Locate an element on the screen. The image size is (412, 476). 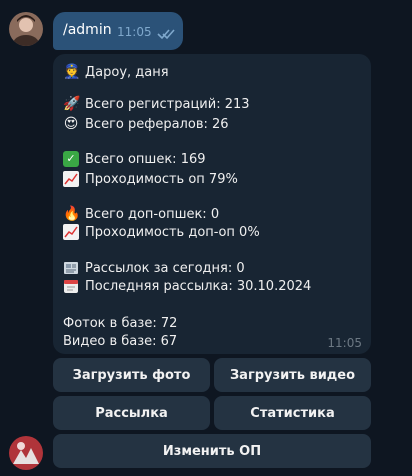
bot-avatar is located at coordinates (26, 453).